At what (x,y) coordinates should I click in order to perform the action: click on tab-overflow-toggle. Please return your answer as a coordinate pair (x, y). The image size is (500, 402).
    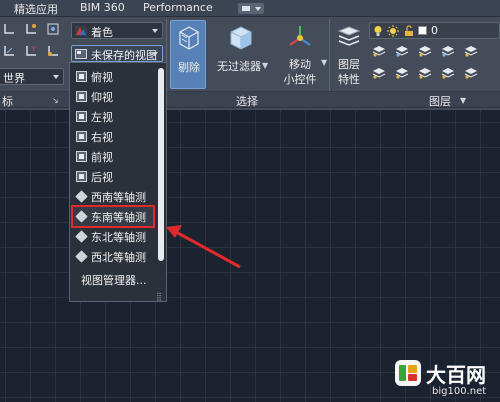
    Looking at the image, I should click on (251, 8).